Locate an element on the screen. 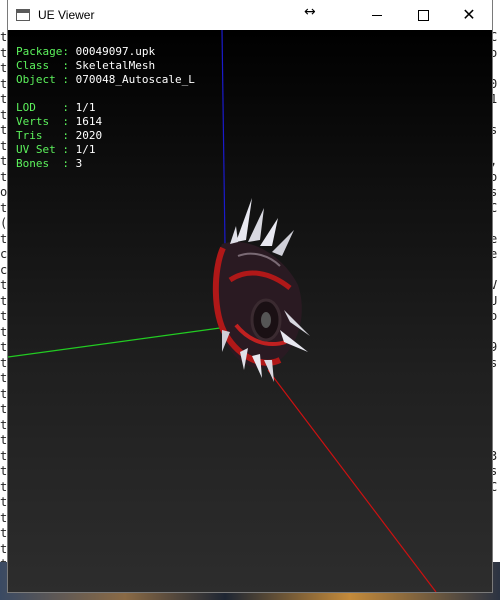  close-icon: ✕ is located at coordinates (469, 14).